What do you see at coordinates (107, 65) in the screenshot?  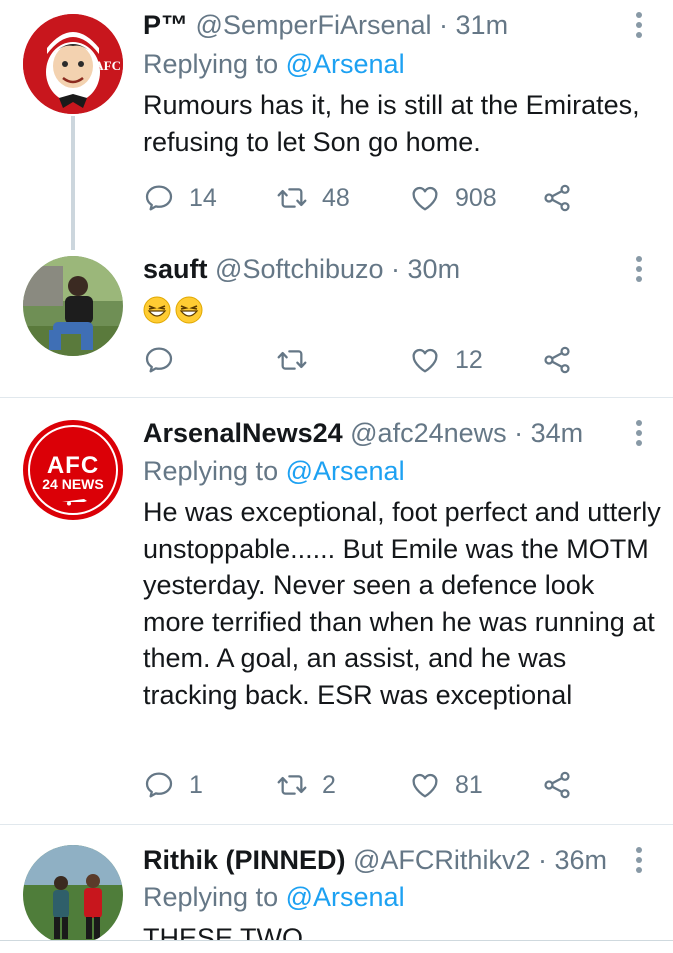 I see `avatar-badge-label: AFC` at bounding box center [107, 65].